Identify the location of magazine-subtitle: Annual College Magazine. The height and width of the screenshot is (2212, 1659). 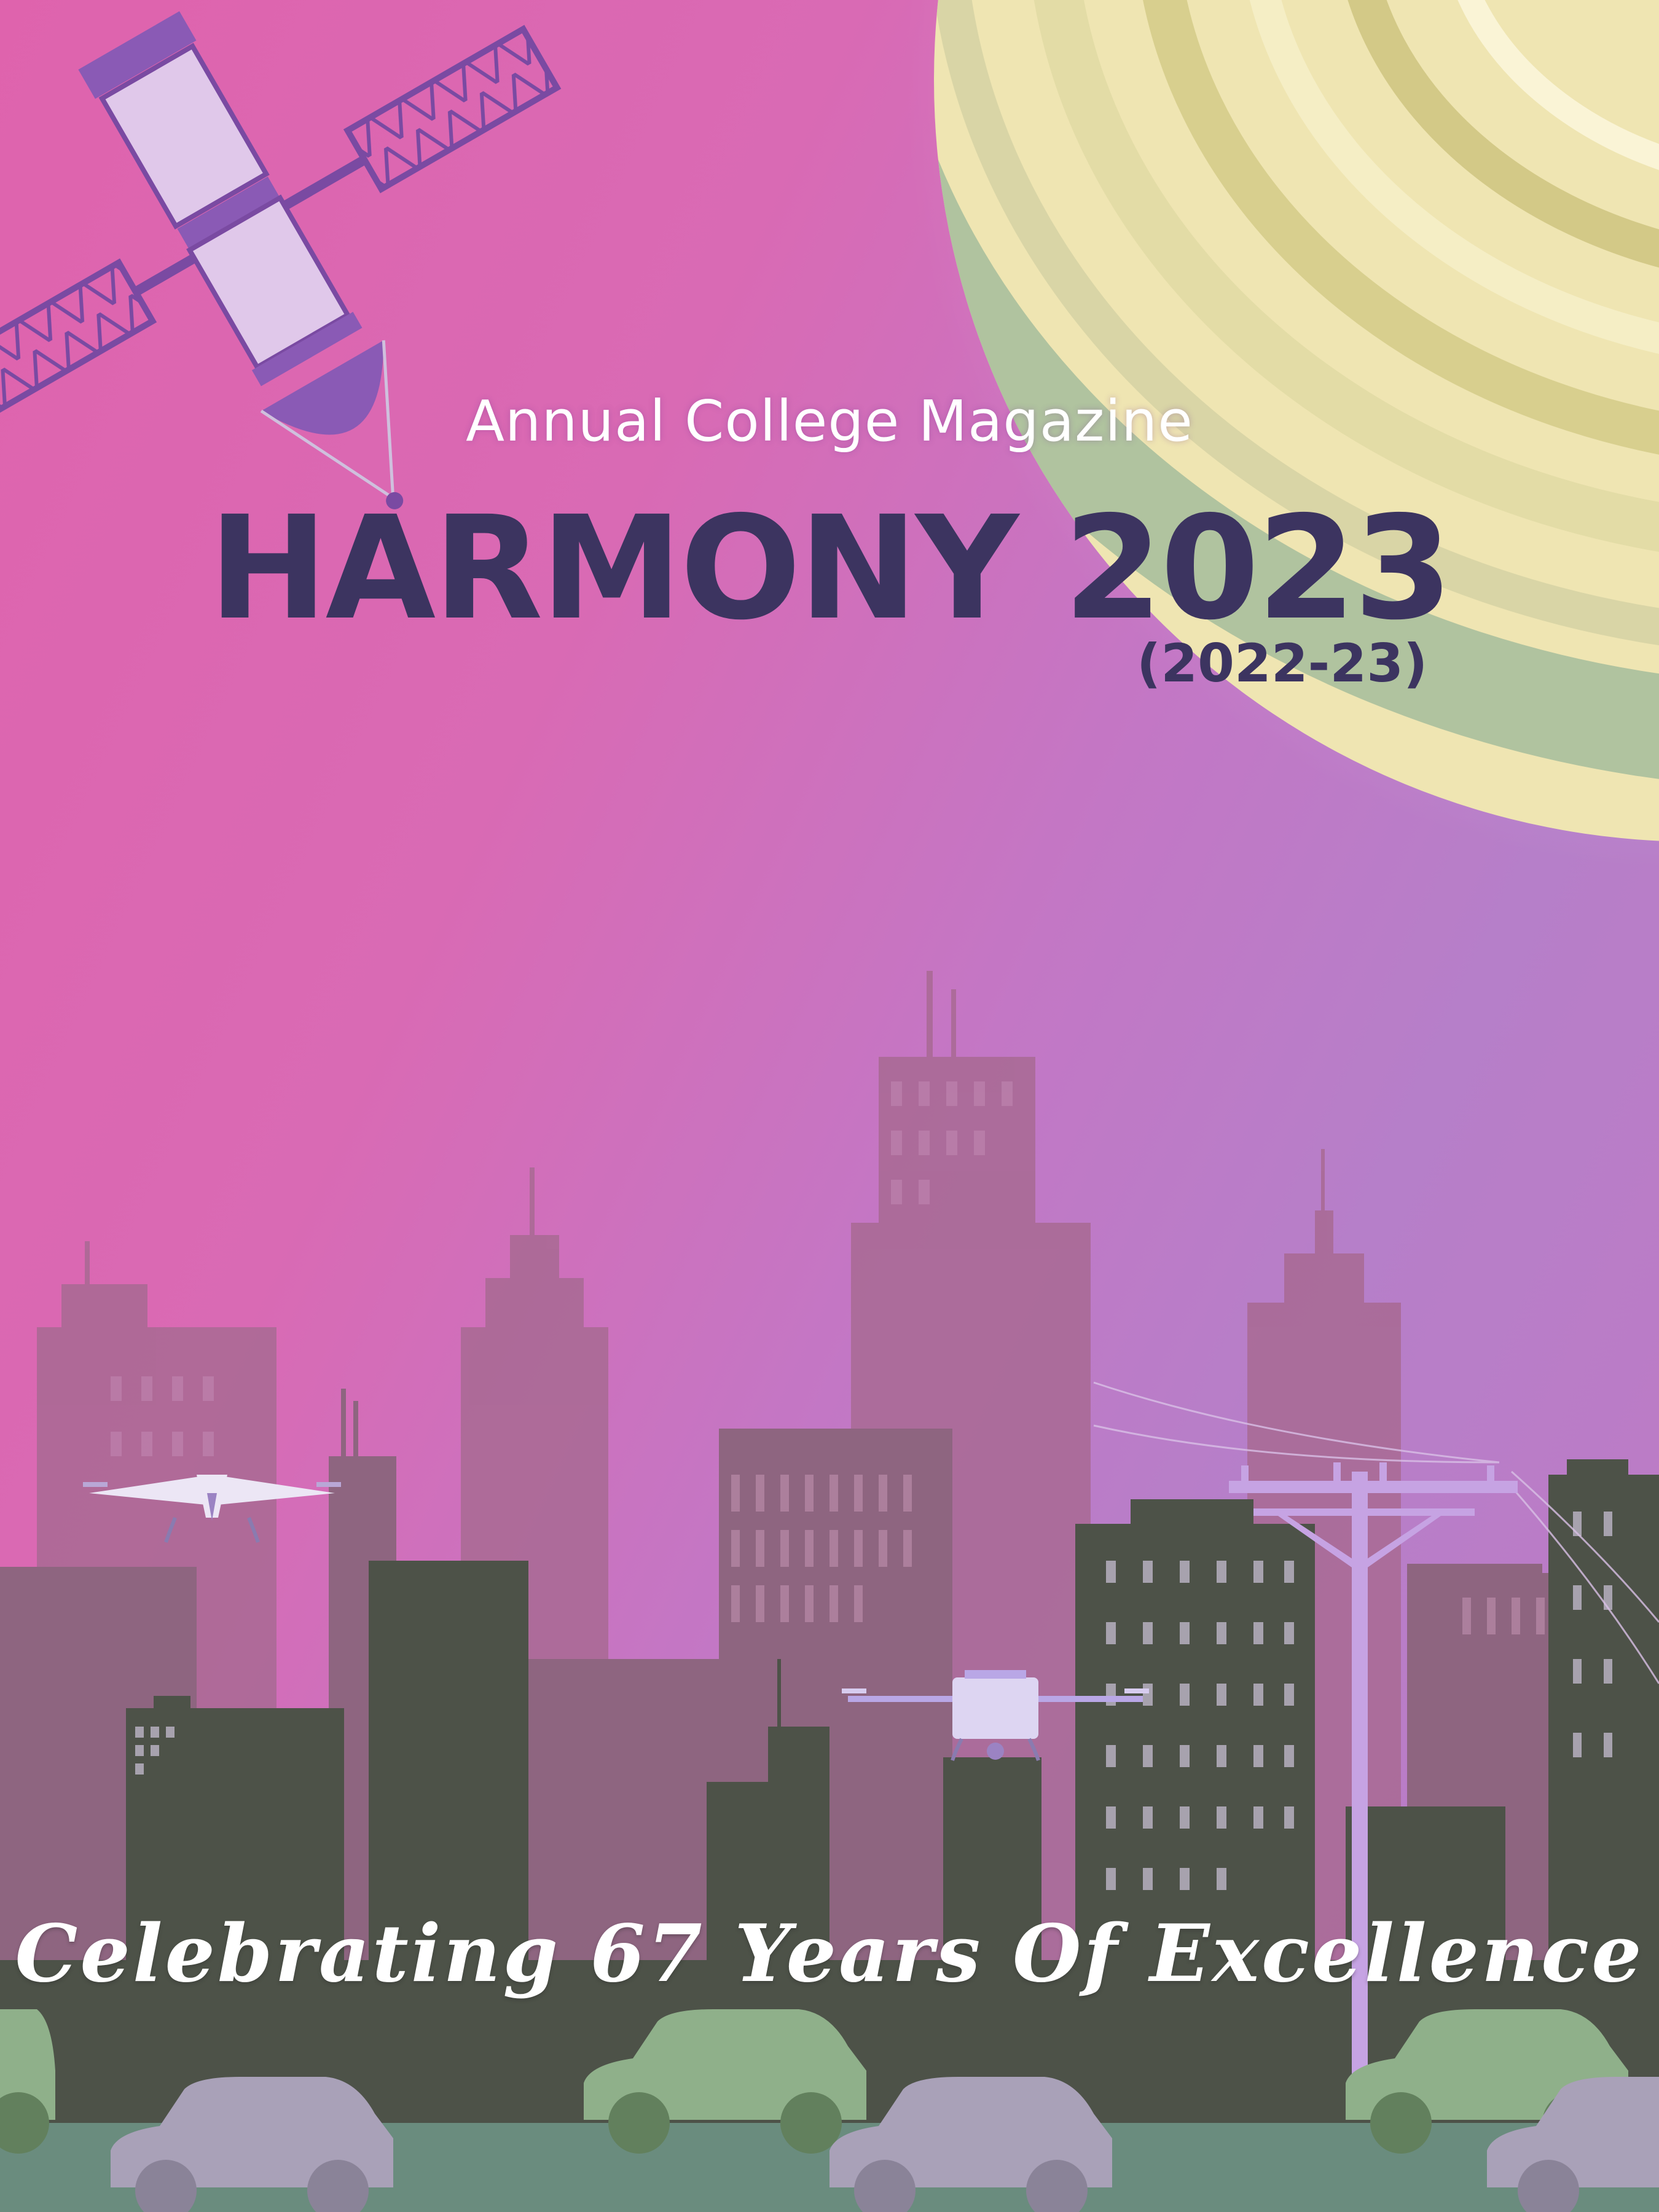
(829, 421).